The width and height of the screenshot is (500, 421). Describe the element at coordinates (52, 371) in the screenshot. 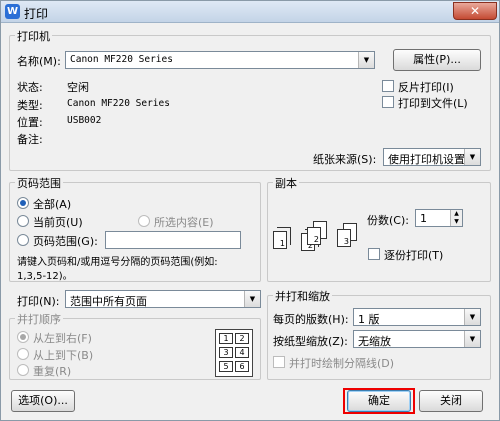

I see `order-repeat-label: 重复(R)` at that location.